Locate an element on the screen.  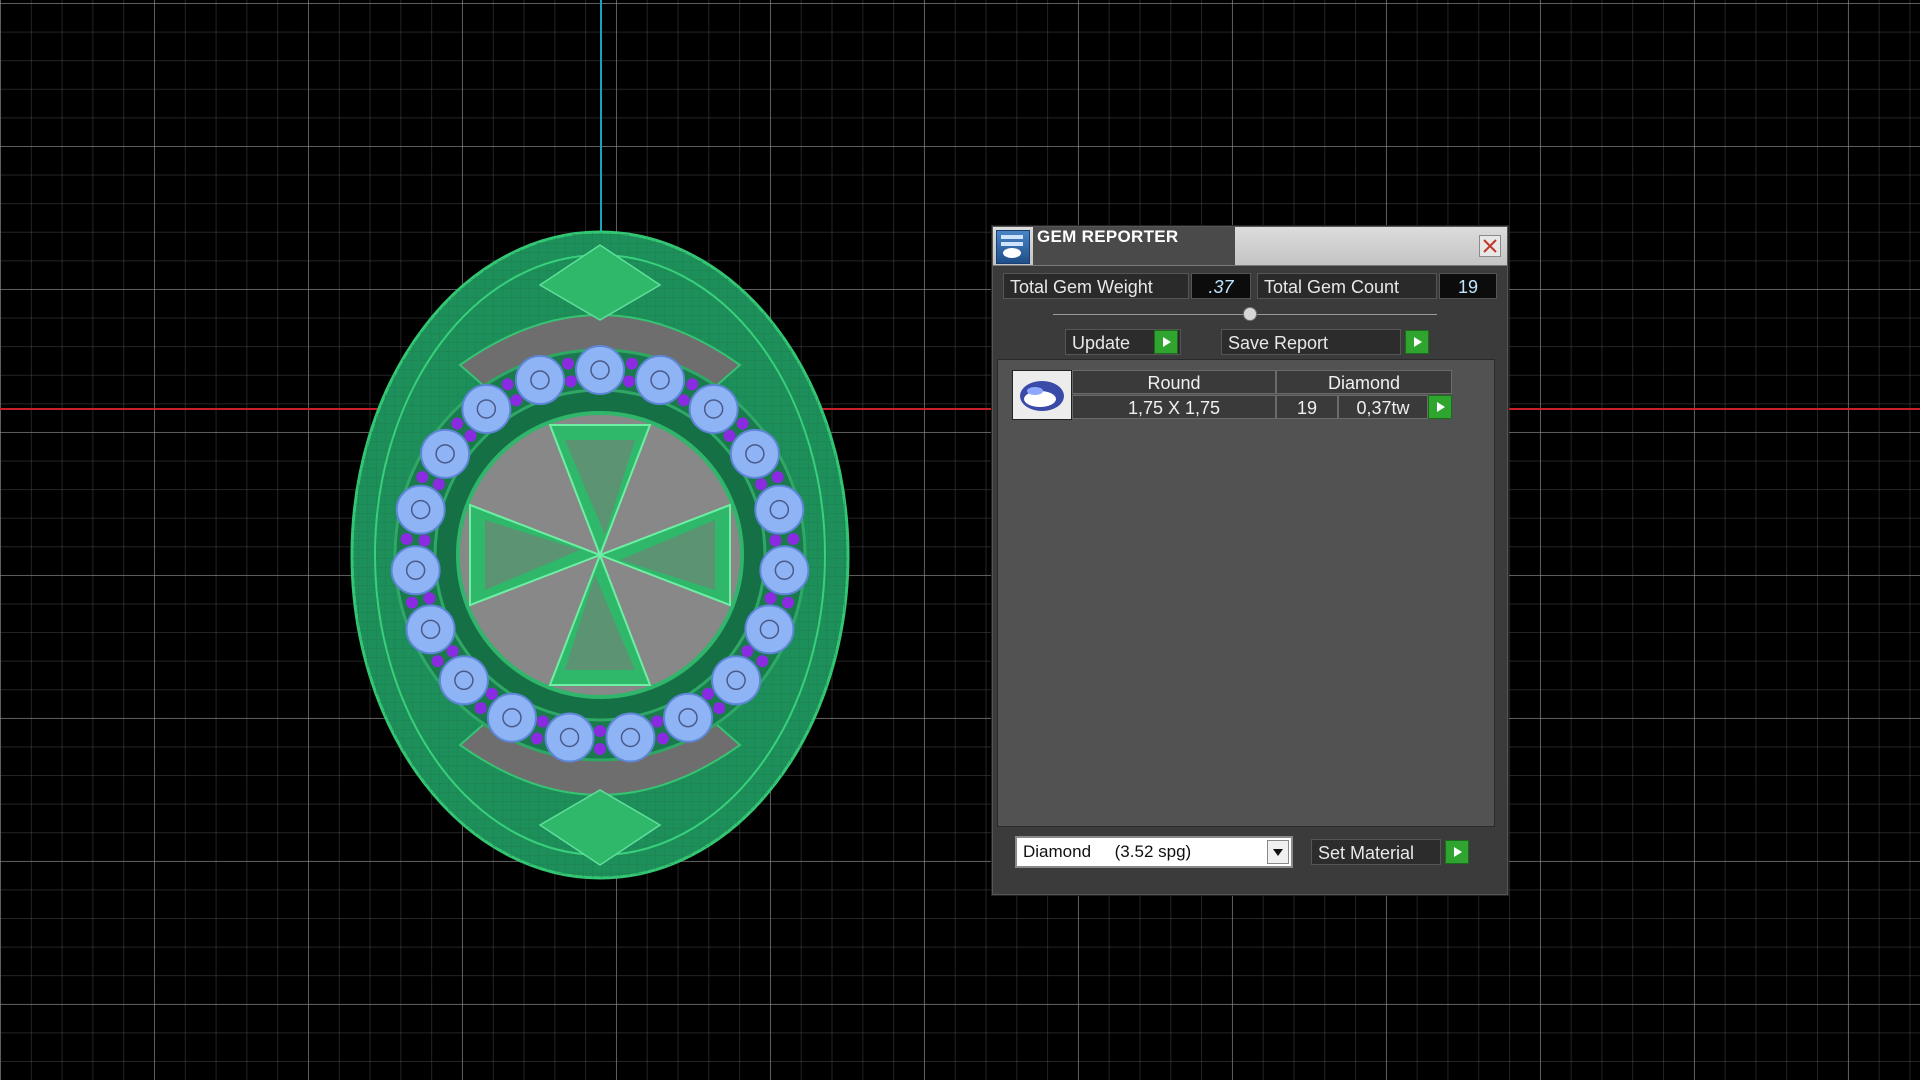
save-report-button: Save Report is located at coordinates (1311, 342).